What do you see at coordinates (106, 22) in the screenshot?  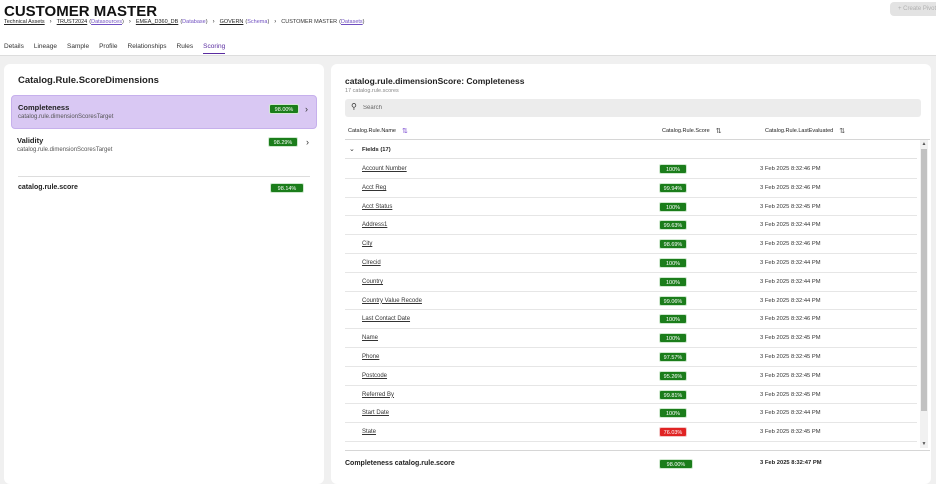 I see `breadcrumb-trust-type: Datasources` at bounding box center [106, 22].